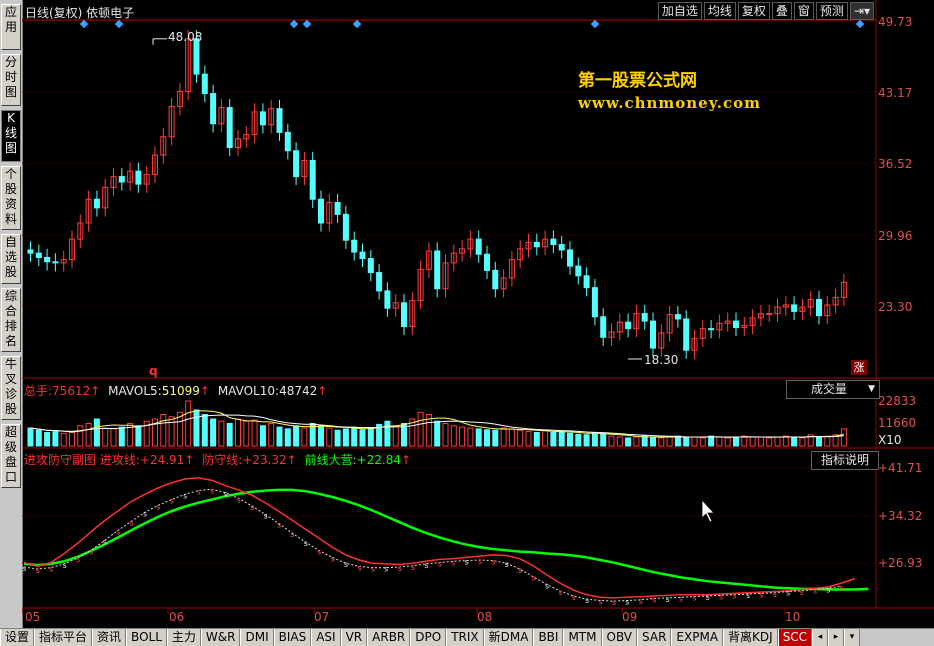 The width and height of the screenshot is (934, 646). Describe the element at coordinates (11, 259) in the screenshot. I see `sidebar-tab-watchlist: 自选股` at that location.